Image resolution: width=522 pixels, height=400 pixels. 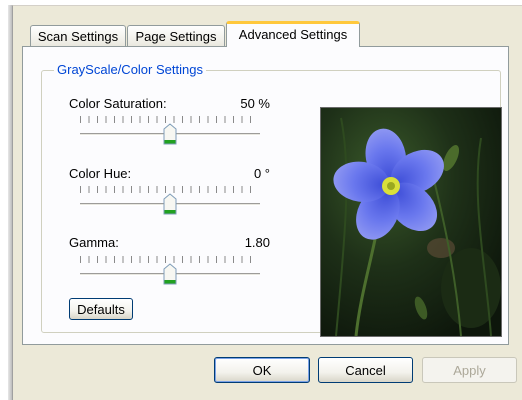 What do you see at coordinates (118, 103) in the screenshot?
I see `color-saturation-label: Color Saturation:` at bounding box center [118, 103].